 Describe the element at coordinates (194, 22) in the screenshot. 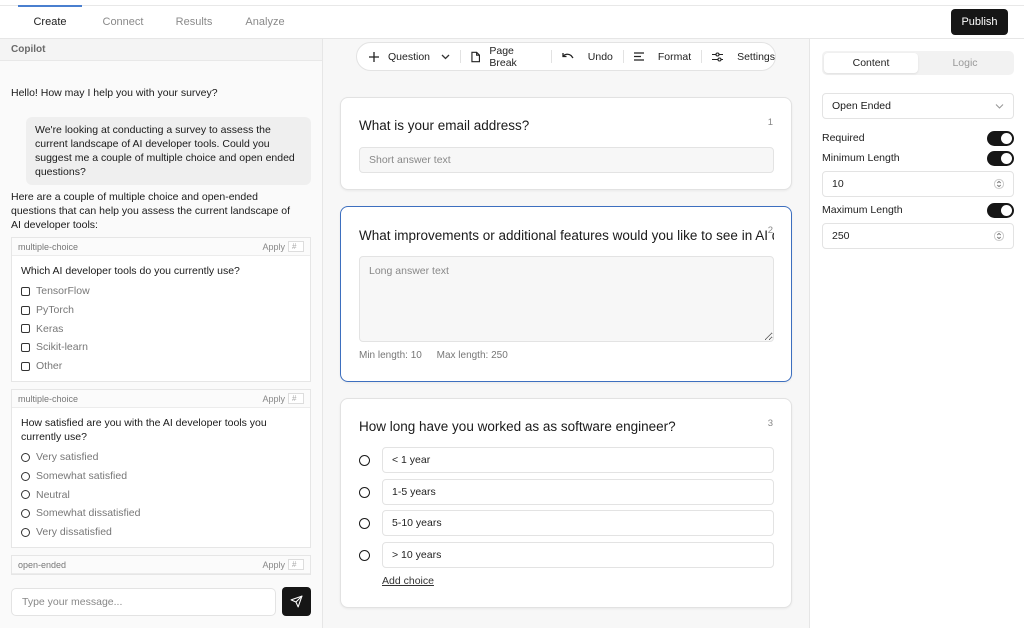

I see `tab-results: Results` at that location.